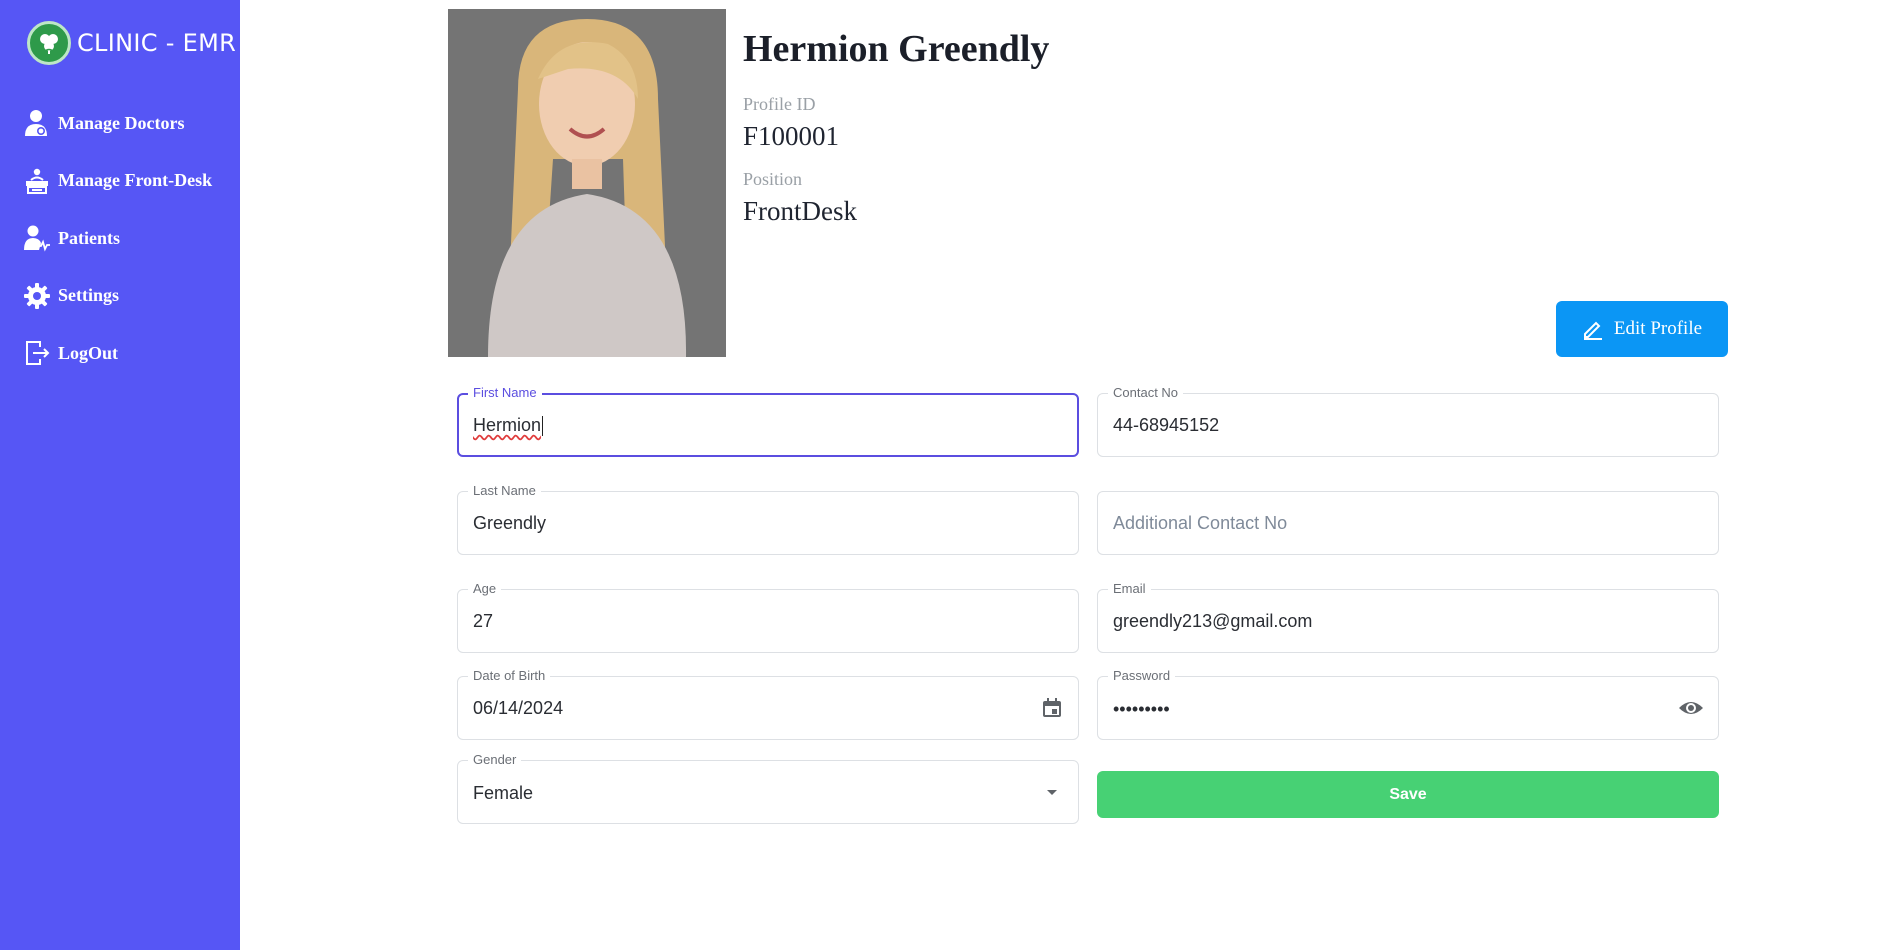 Image resolution: width=1900 pixels, height=950 pixels. I want to click on sidebar-item-patients: Patients, so click(117, 238).